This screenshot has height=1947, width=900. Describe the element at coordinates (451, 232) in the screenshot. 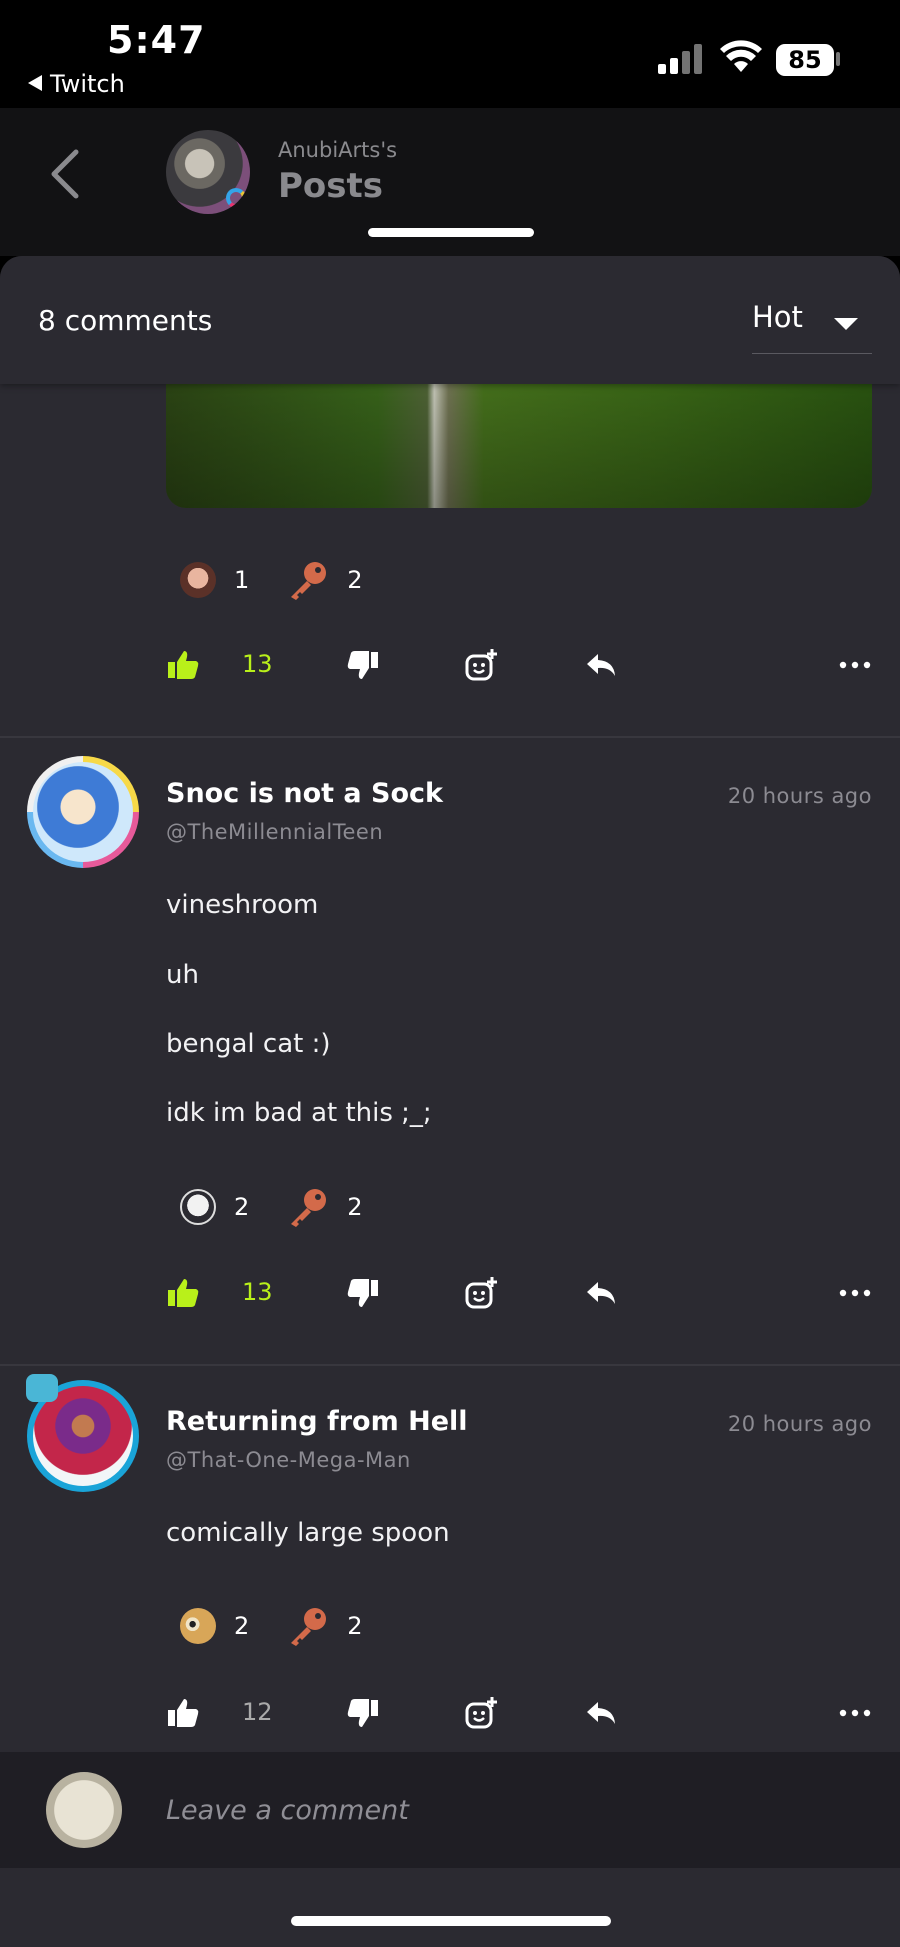

I see `sheet-drag-handle` at that location.